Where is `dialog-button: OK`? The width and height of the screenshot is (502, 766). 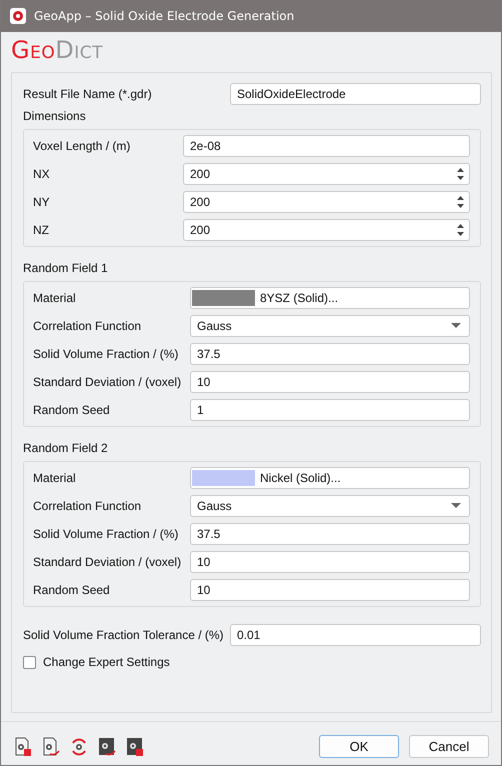
dialog-button: OK is located at coordinates (359, 746).